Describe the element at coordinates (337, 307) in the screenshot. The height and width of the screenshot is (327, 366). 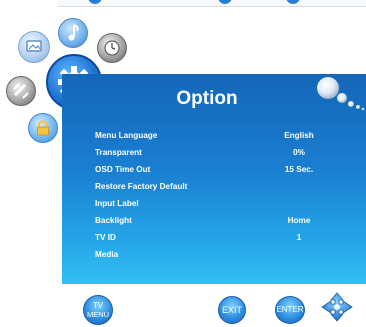
I see `dpad-icon` at that location.